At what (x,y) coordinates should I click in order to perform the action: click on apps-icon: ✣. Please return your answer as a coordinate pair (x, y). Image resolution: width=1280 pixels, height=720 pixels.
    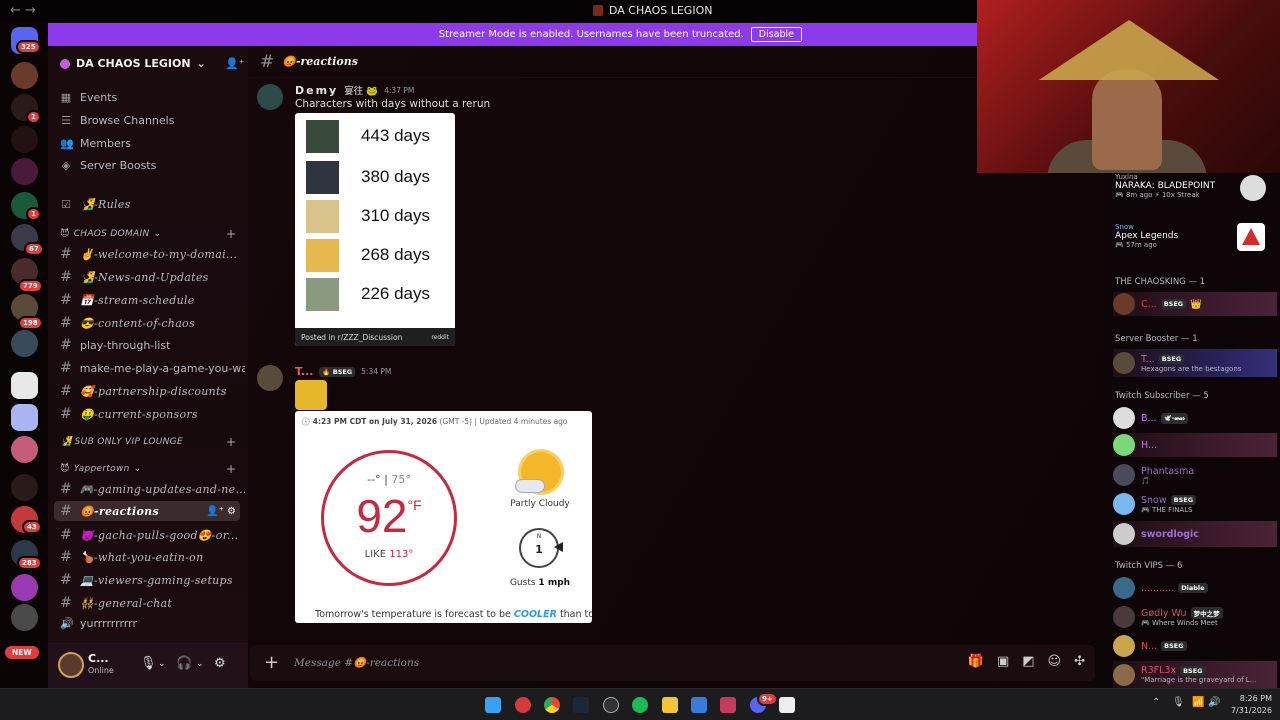
    Looking at the image, I should click on (1079, 661).